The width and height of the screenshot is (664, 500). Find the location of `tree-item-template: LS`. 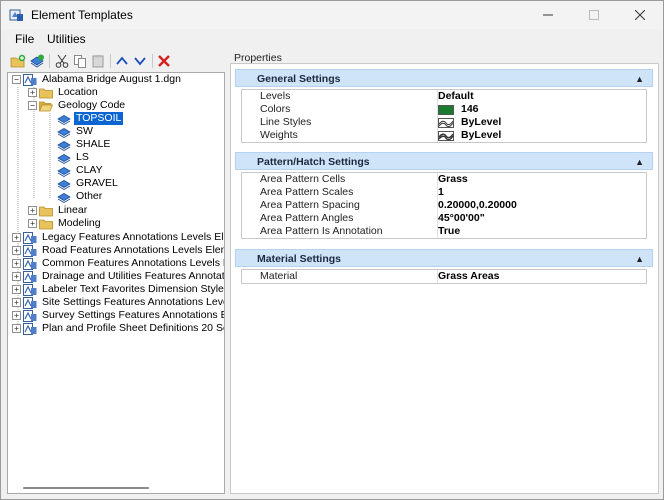

tree-item-template: LS is located at coordinates (74, 157).